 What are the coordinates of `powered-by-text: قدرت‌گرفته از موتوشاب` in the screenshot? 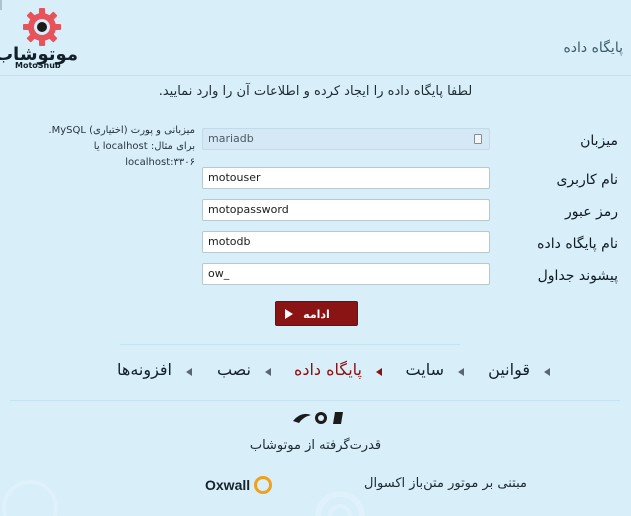 It's located at (315, 445).